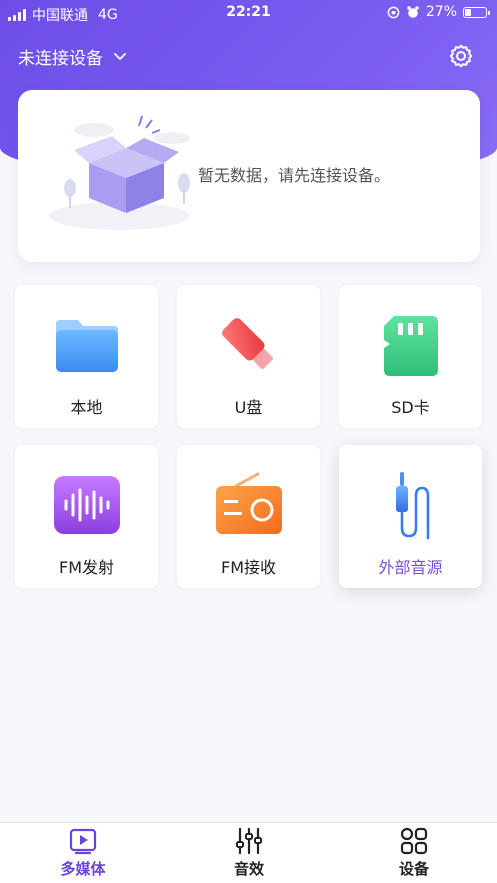 This screenshot has height=883, width=497. Describe the element at coordinates (247, 343) in the screenshot. I see `usb-drive-icon` at that location.